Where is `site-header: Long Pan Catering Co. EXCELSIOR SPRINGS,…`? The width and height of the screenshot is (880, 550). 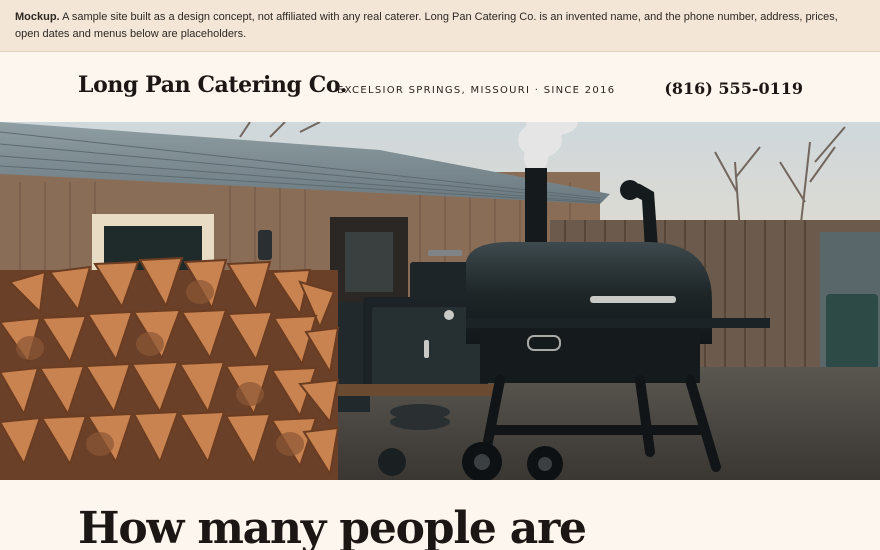 site-header: Long Pan Catering Co. EXCELSIOR SPRINGS,… is located at coordinates (440, 87).